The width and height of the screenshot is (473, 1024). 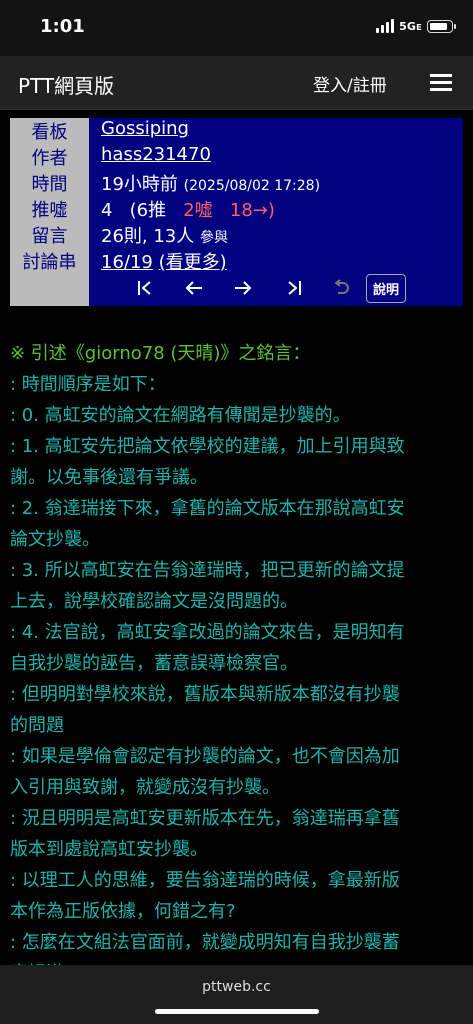 What do you see at coordinates (386, 288) in the screenshot?
I see `help-button: 說明` at bounding box center [386, 288].